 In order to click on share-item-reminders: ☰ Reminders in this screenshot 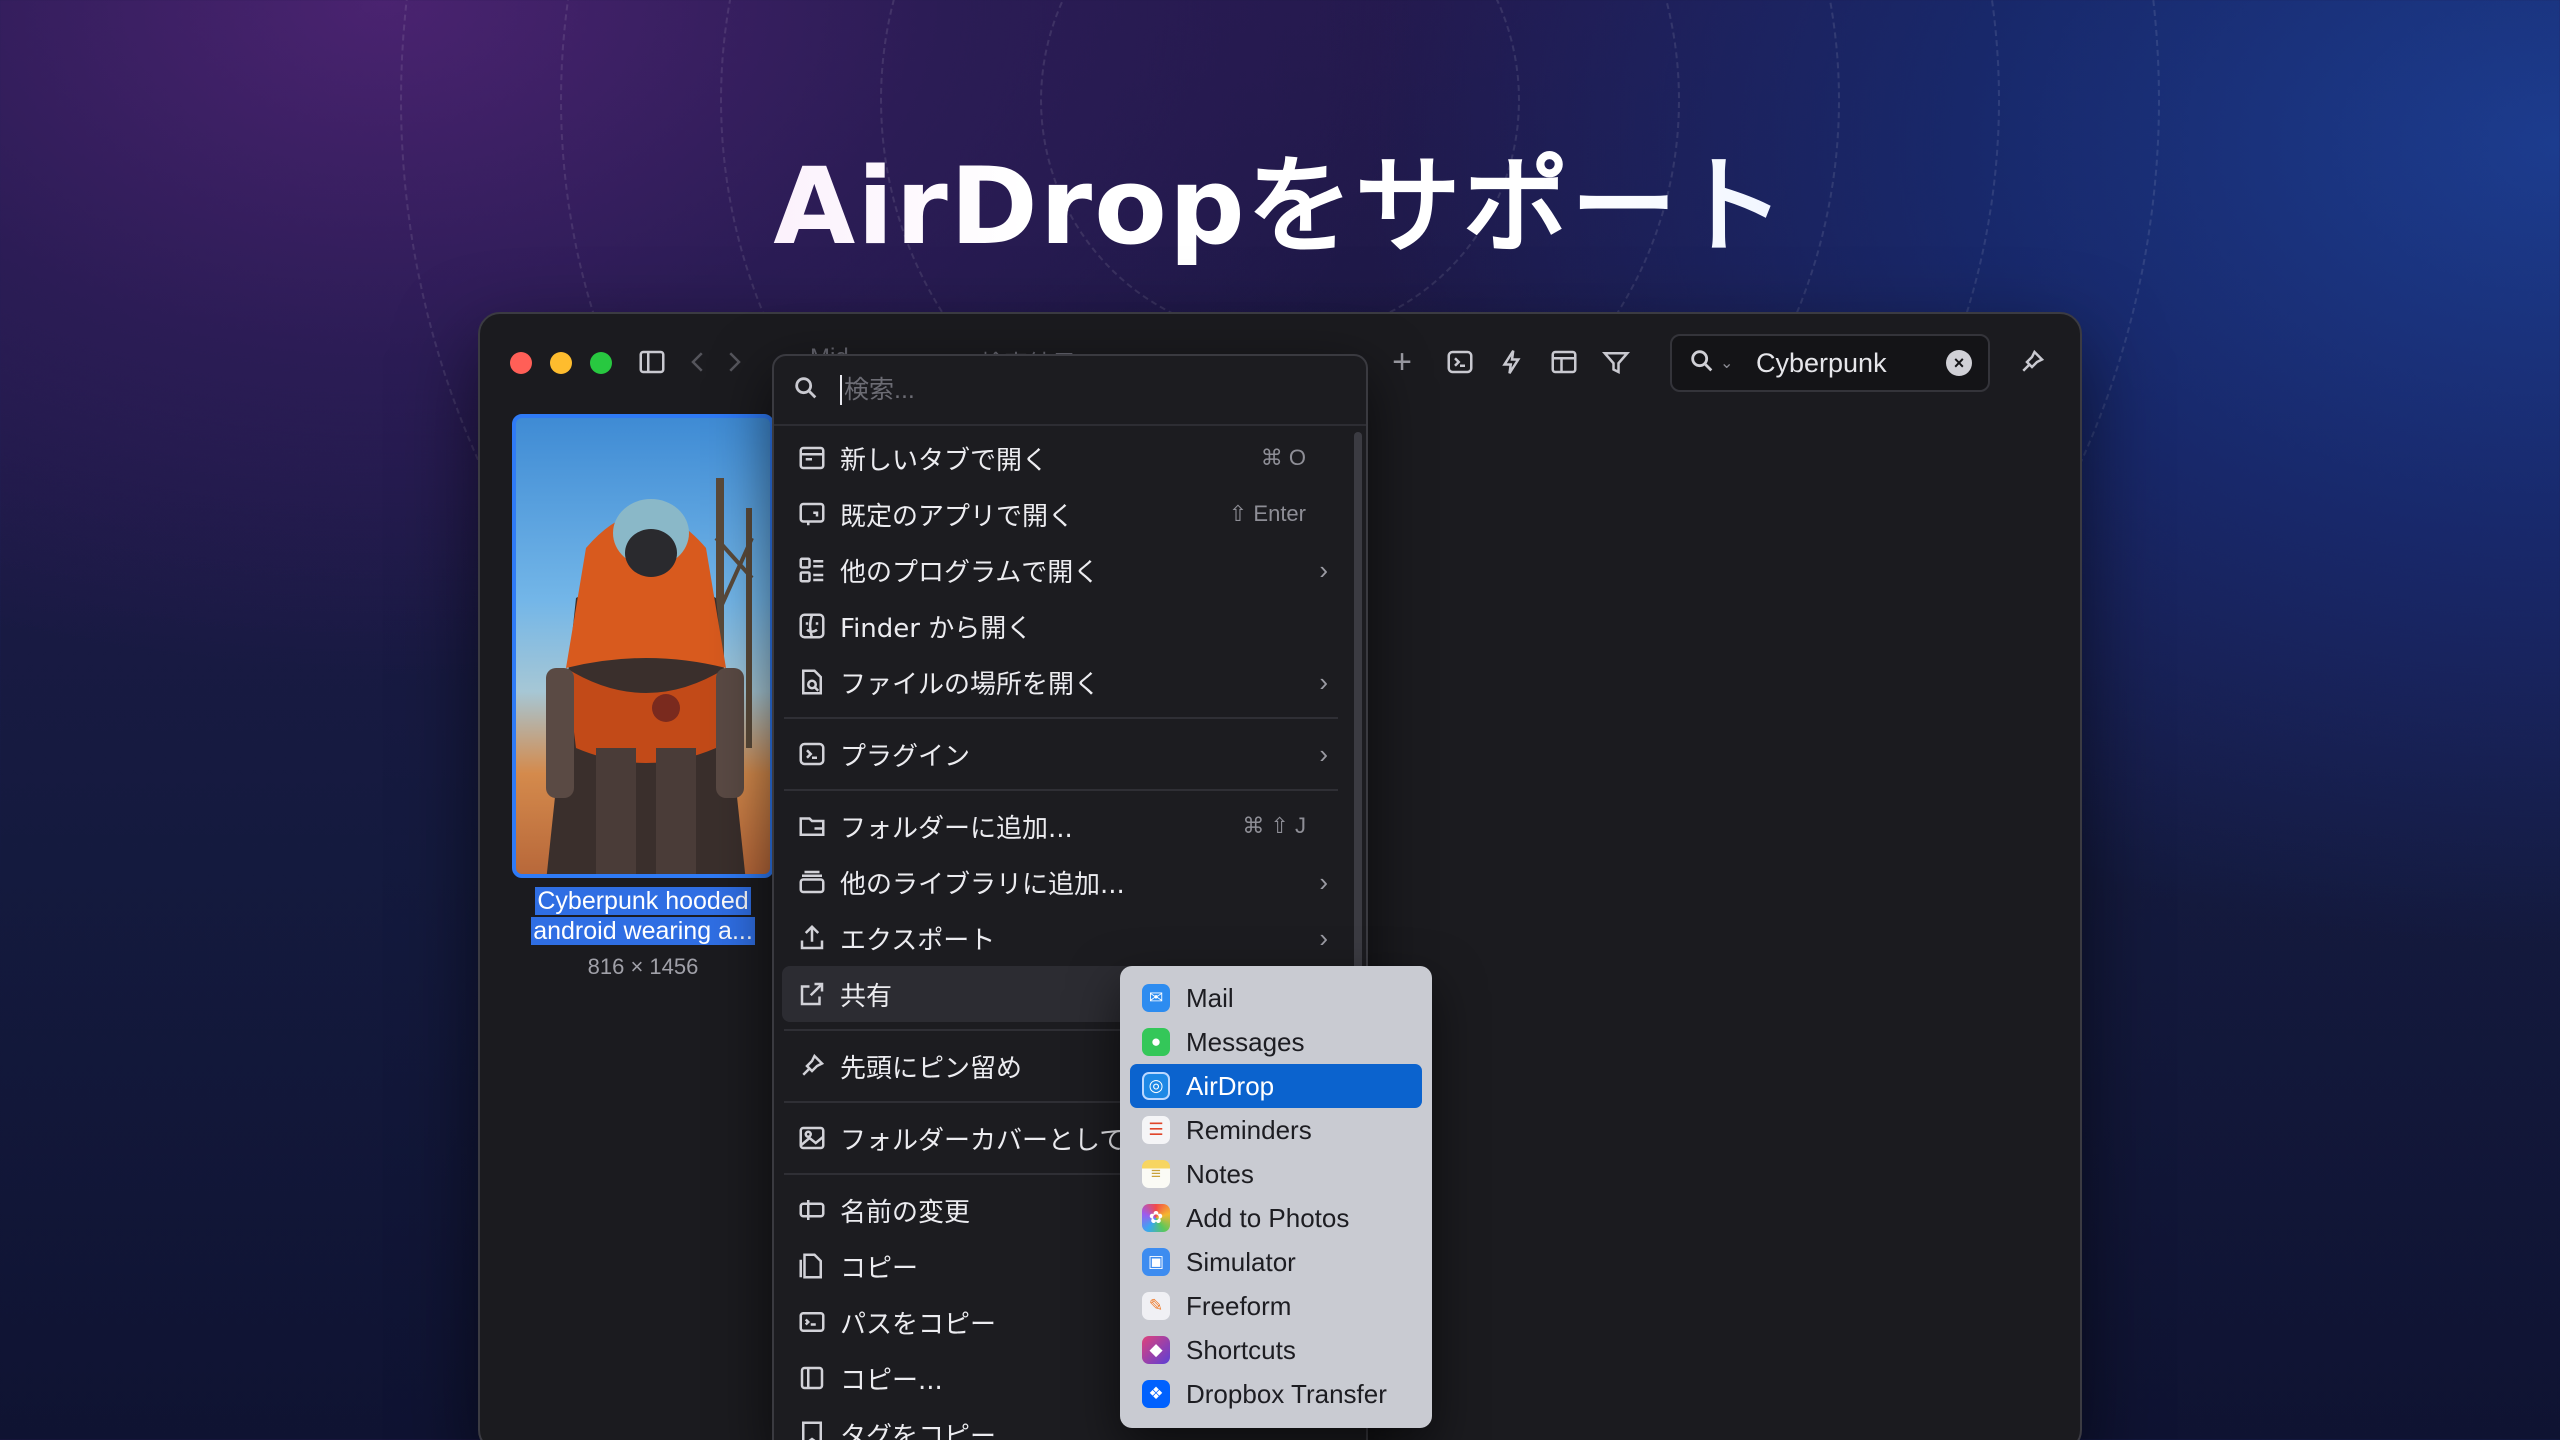, I will do `click(1276, 1130)`.